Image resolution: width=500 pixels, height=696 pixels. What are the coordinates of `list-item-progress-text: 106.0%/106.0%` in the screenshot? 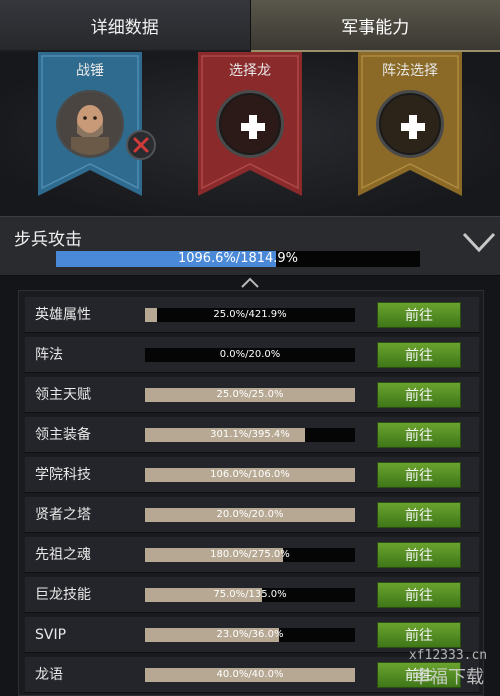 It's located at (250, 474).